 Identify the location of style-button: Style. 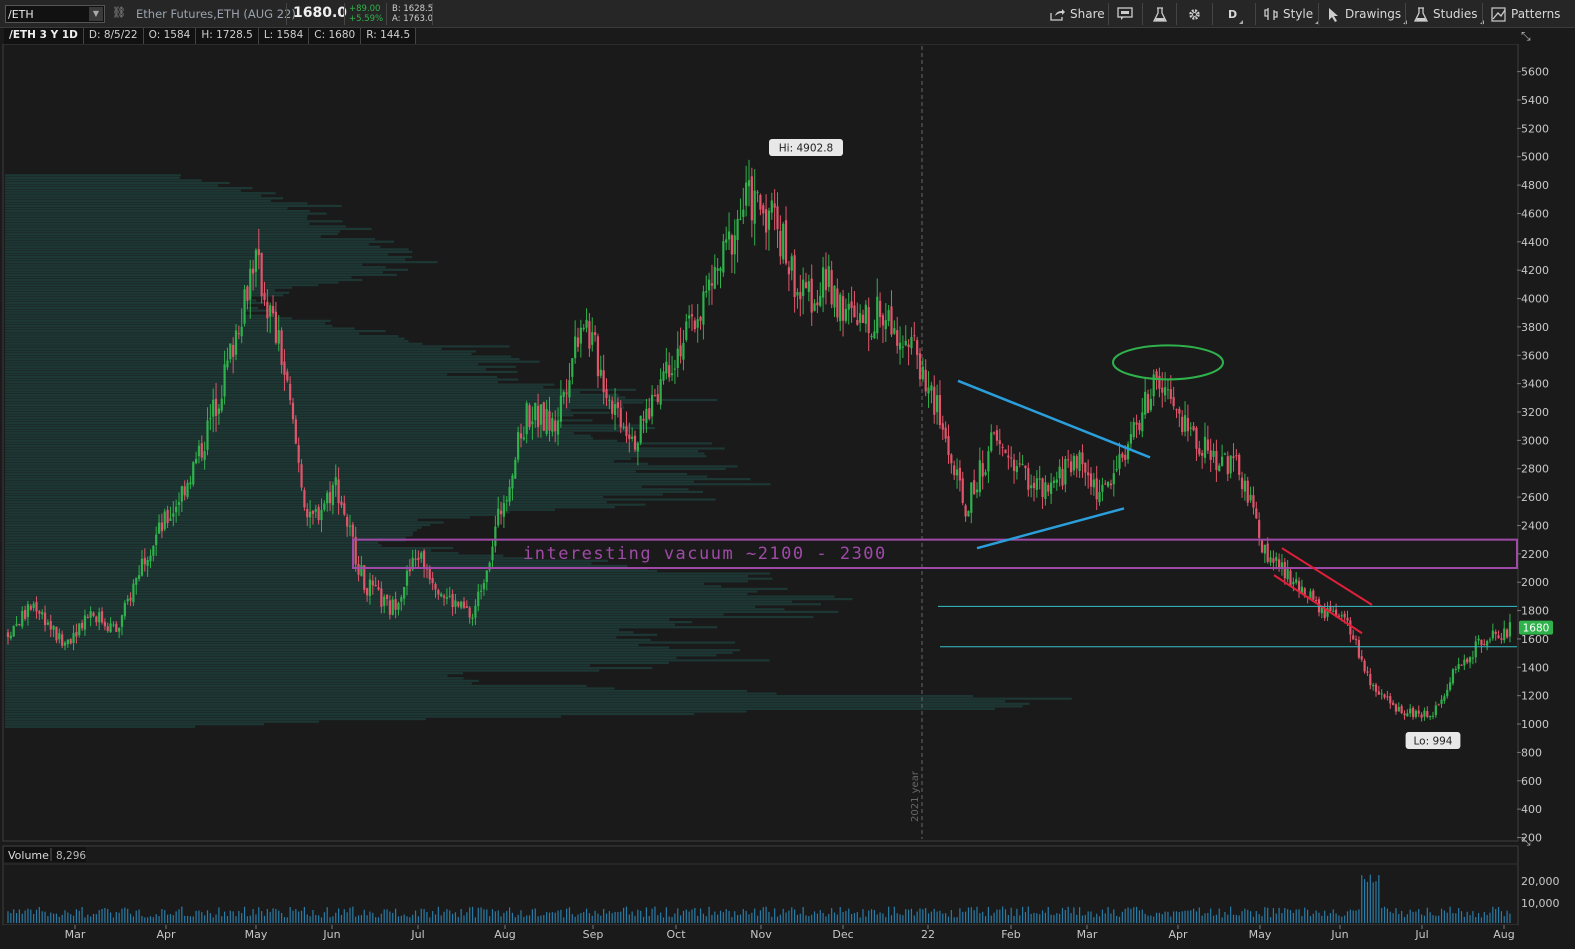
(1292, 14).